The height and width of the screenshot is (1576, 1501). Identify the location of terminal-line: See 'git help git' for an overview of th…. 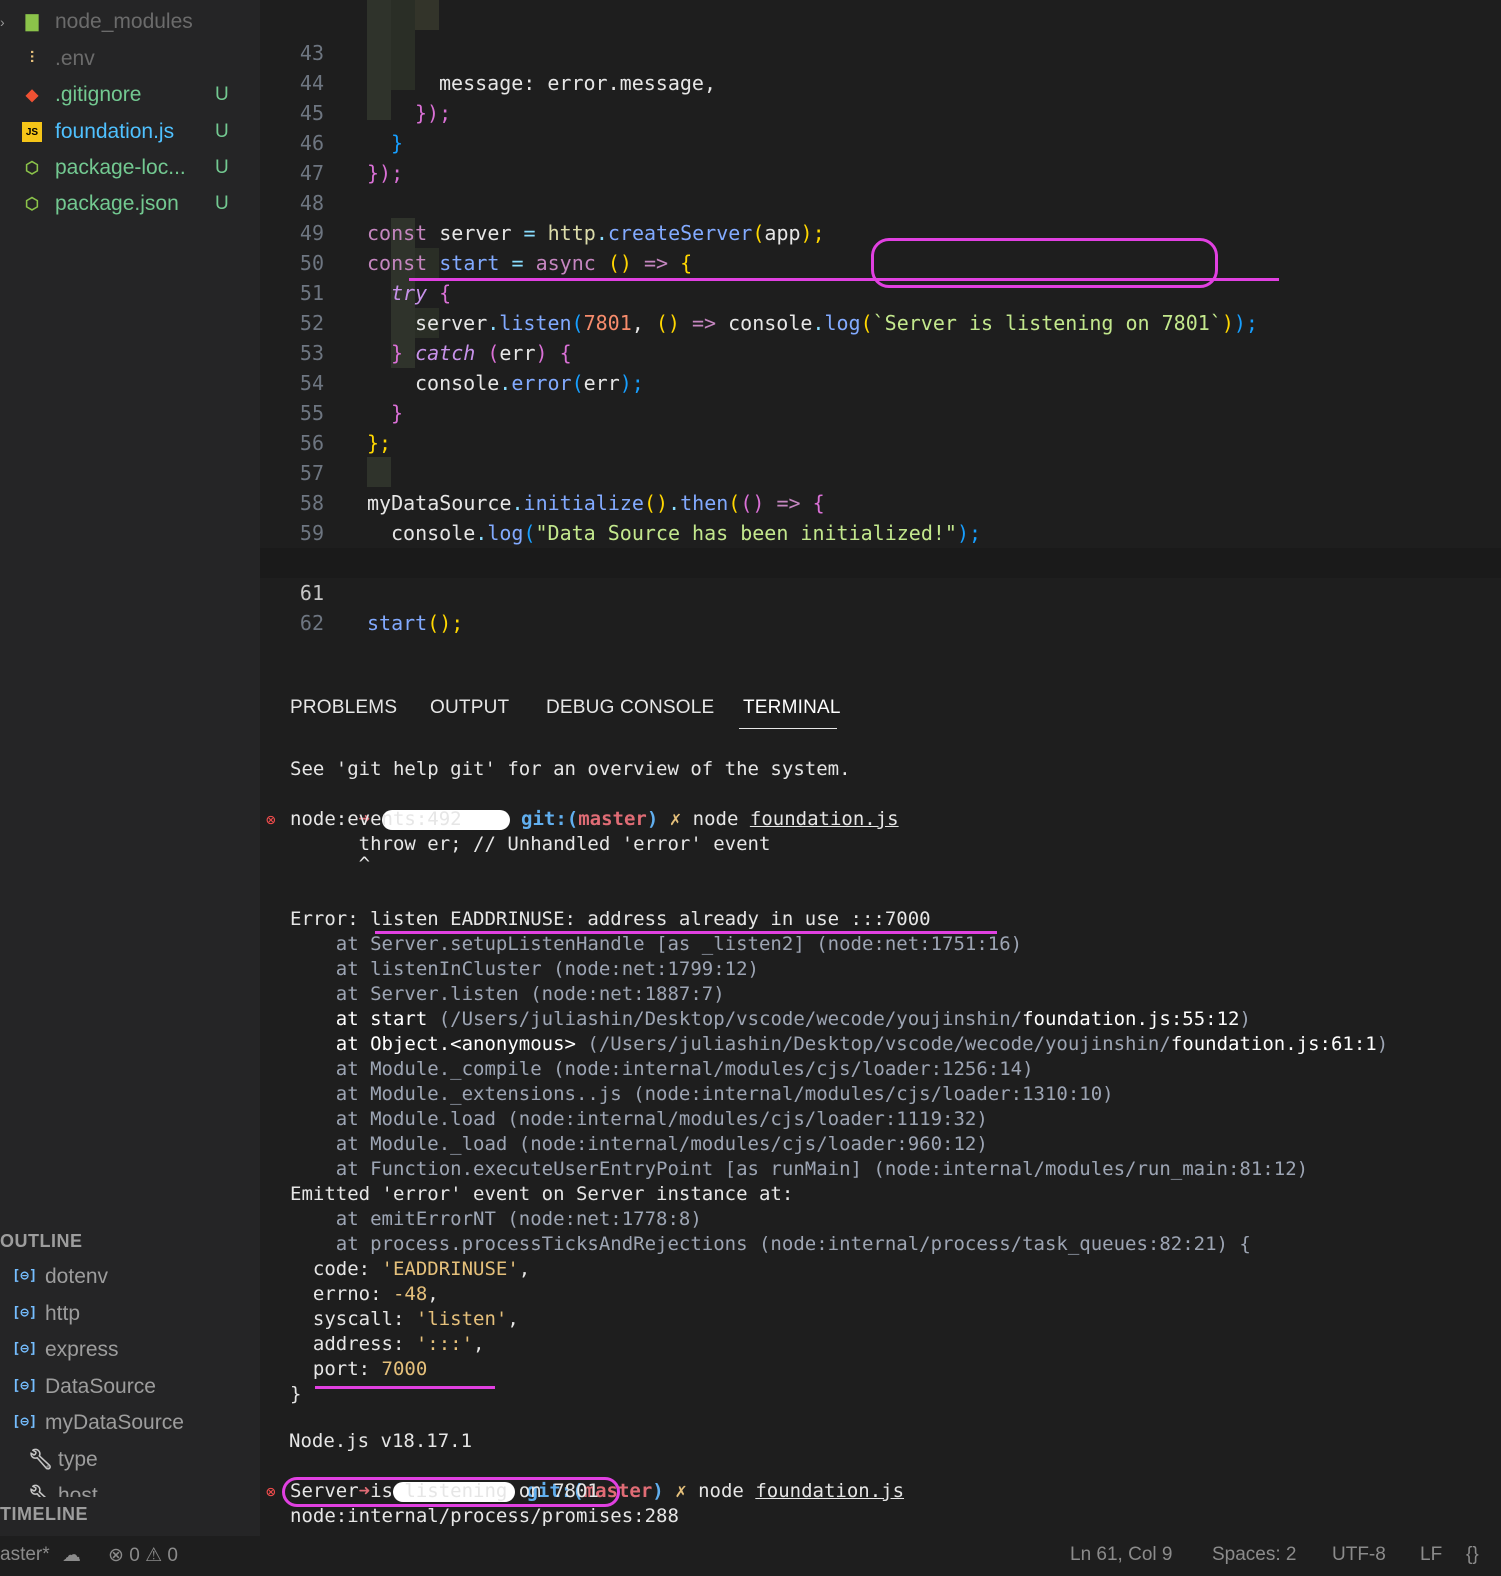
(570, 769).